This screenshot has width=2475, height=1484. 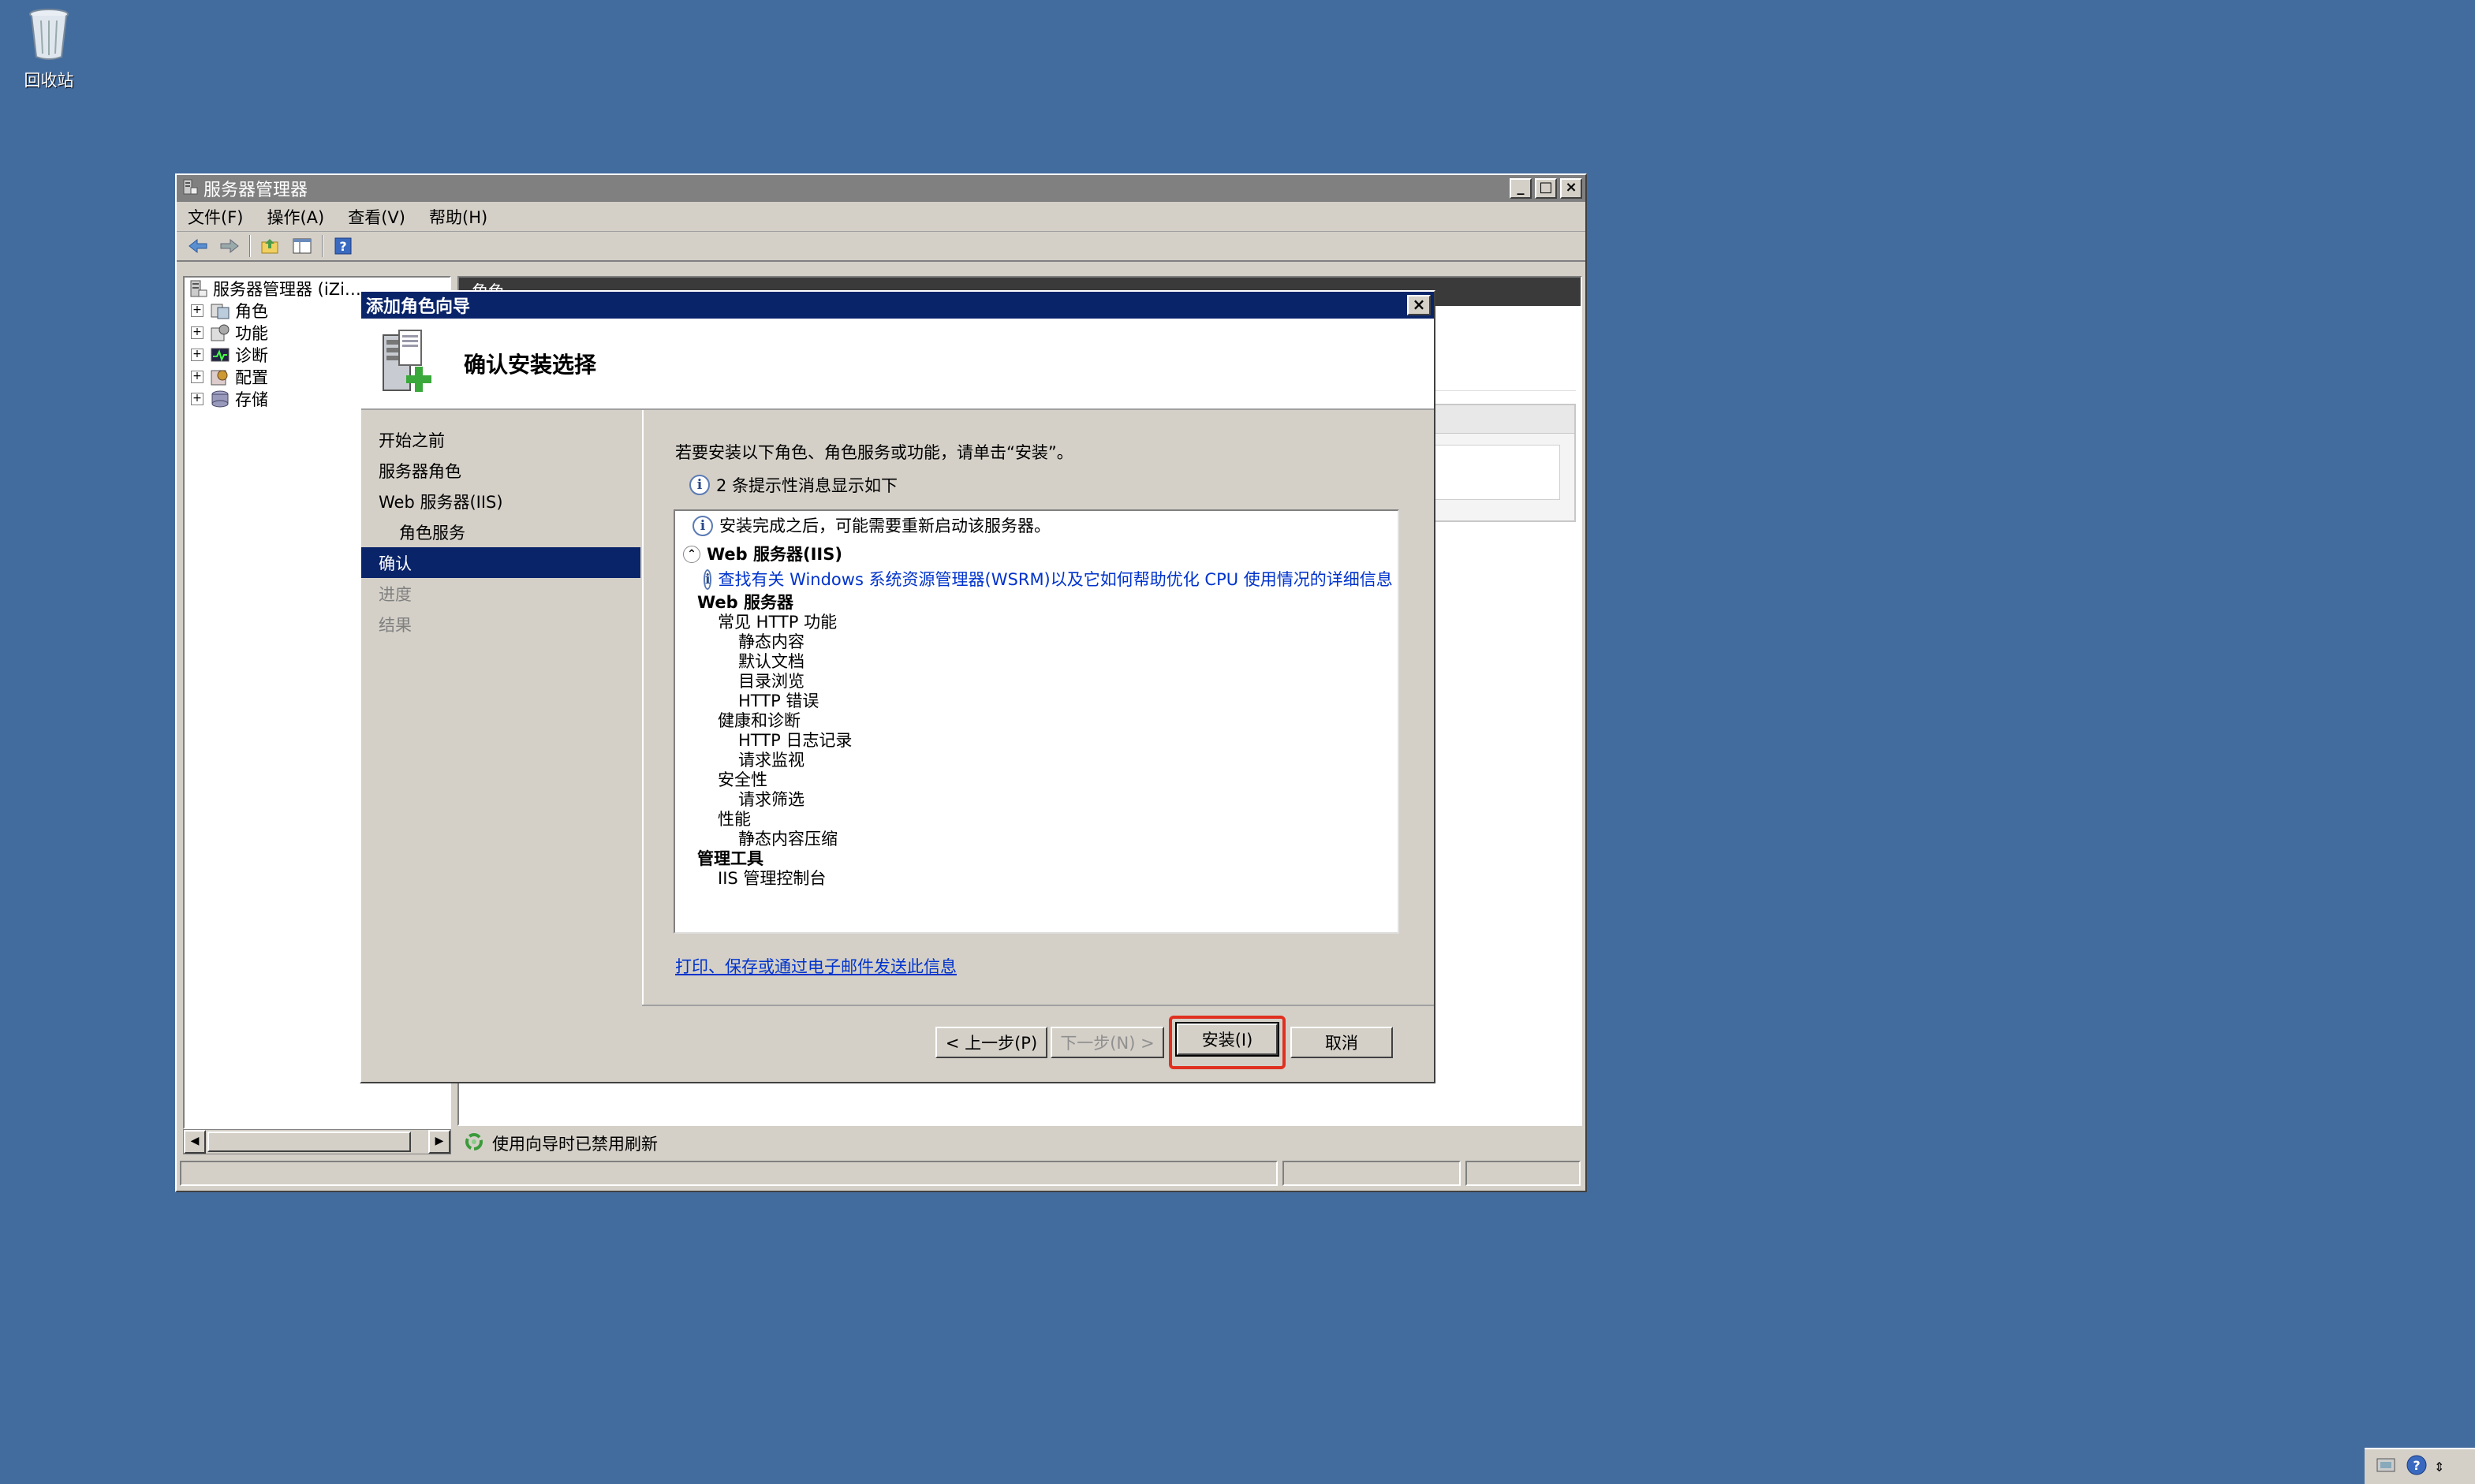 I want to click on restart-note: i 安装完成之后，可能需要重新启动该服务器。, so click(x=1036, y=526).